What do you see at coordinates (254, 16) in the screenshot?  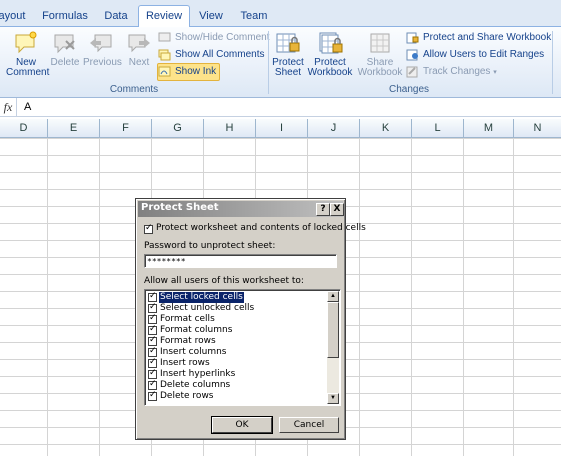 I see `tab-team: Team` at bounding box center [254, 16].